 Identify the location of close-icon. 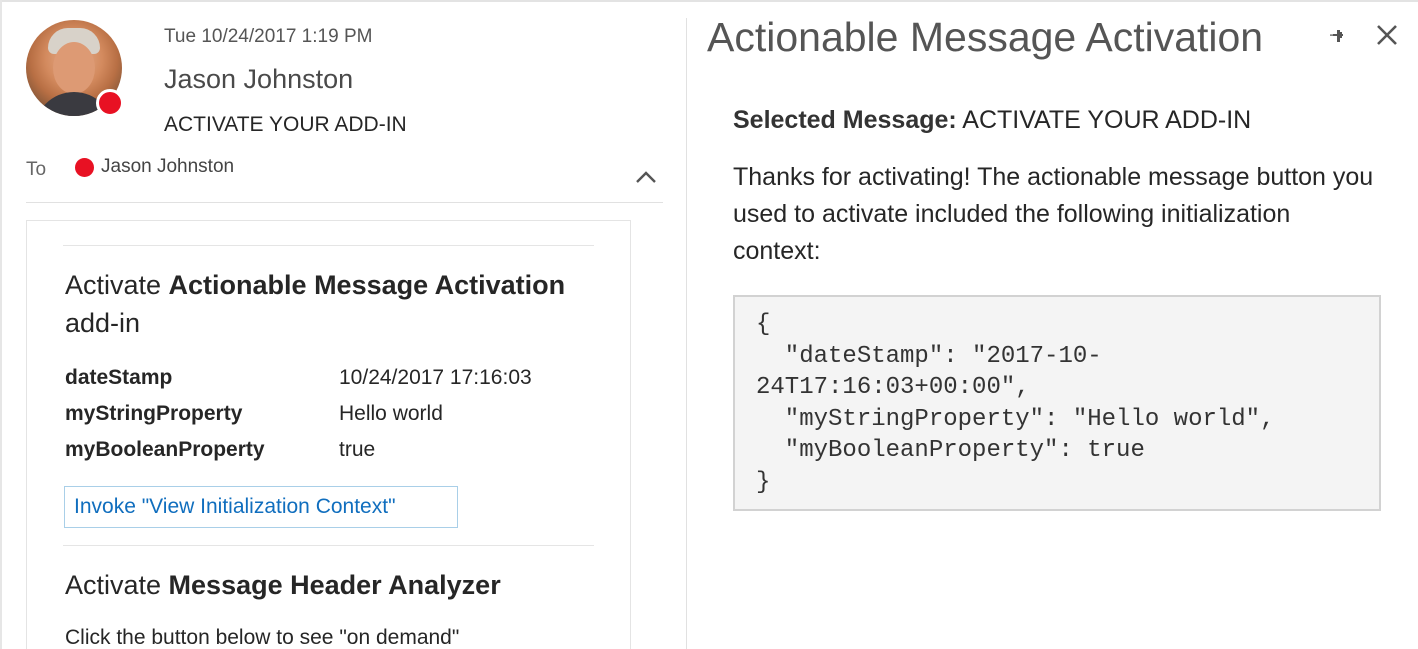
(1387, 35).